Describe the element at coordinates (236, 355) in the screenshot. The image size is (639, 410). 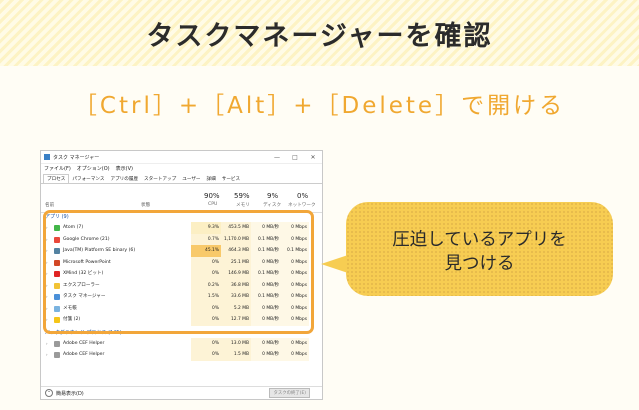
I see `process-memory: 1.5 MB` at that location.